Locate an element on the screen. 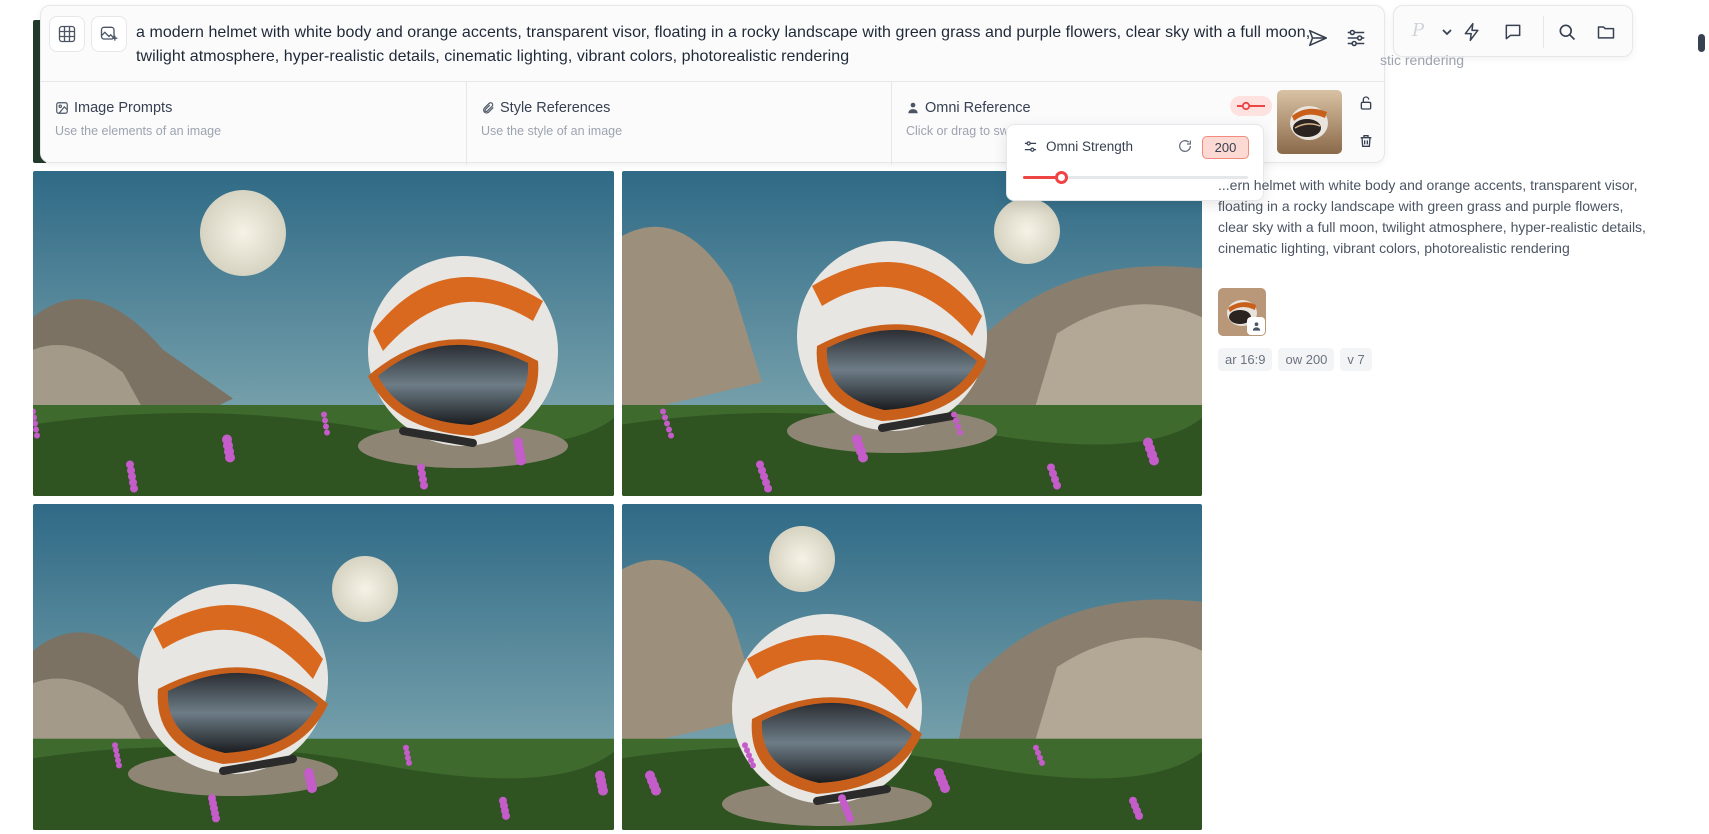 Image resolution: width=1709 pixels, height=834 pixels. toolbar-divider is located at coordinates (1543, 32).